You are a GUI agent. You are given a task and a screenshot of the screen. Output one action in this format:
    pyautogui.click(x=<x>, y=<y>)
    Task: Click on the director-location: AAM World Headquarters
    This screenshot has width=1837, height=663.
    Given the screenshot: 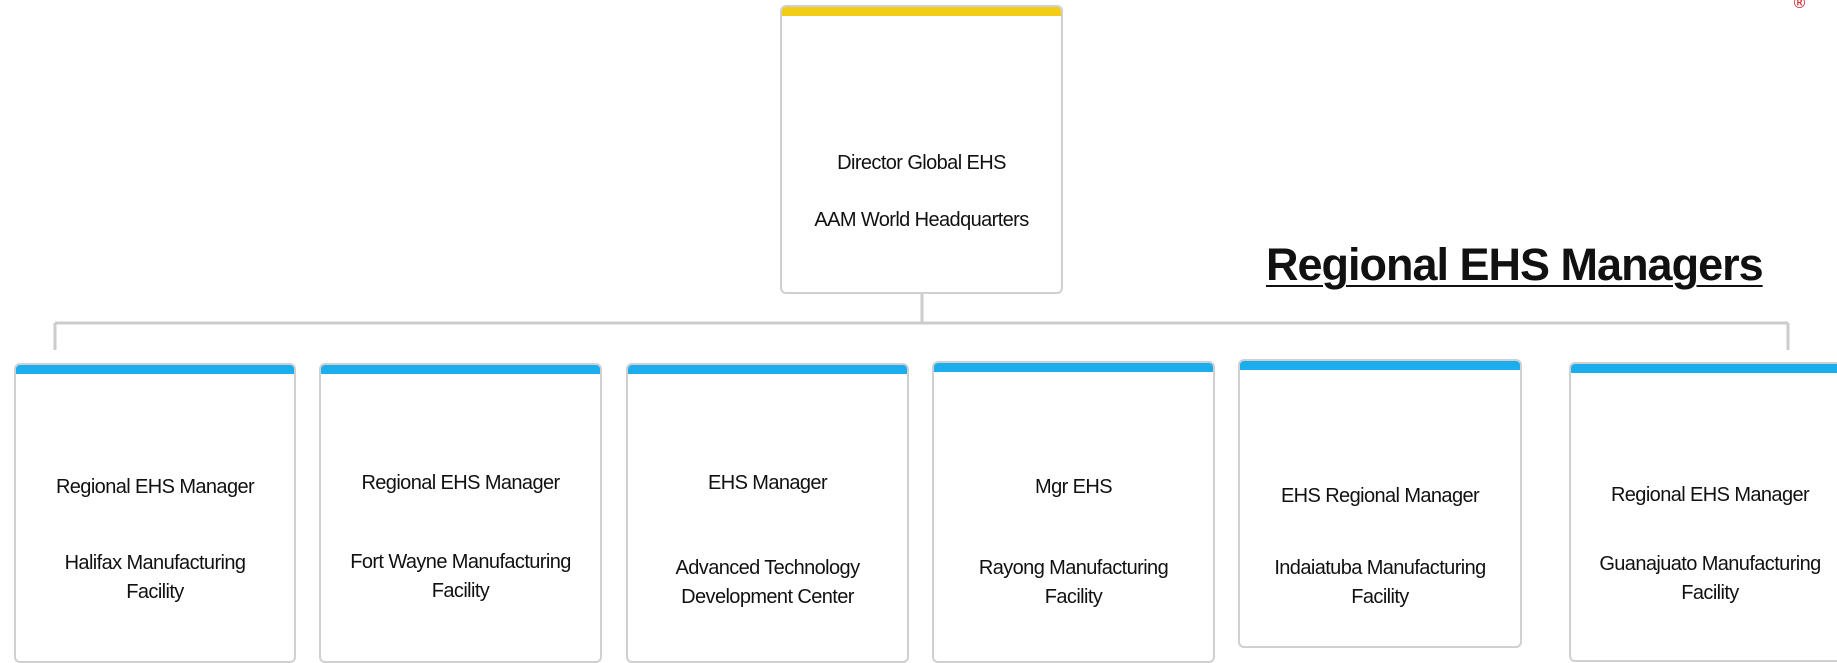 What is the action you would take?
    pyautogui.click(x=921, y=220)
    